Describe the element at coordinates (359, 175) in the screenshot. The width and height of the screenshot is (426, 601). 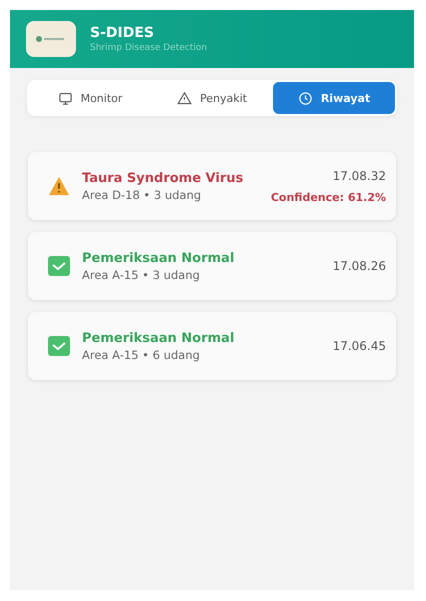
I see `history-time: 17.08.32` at that location.